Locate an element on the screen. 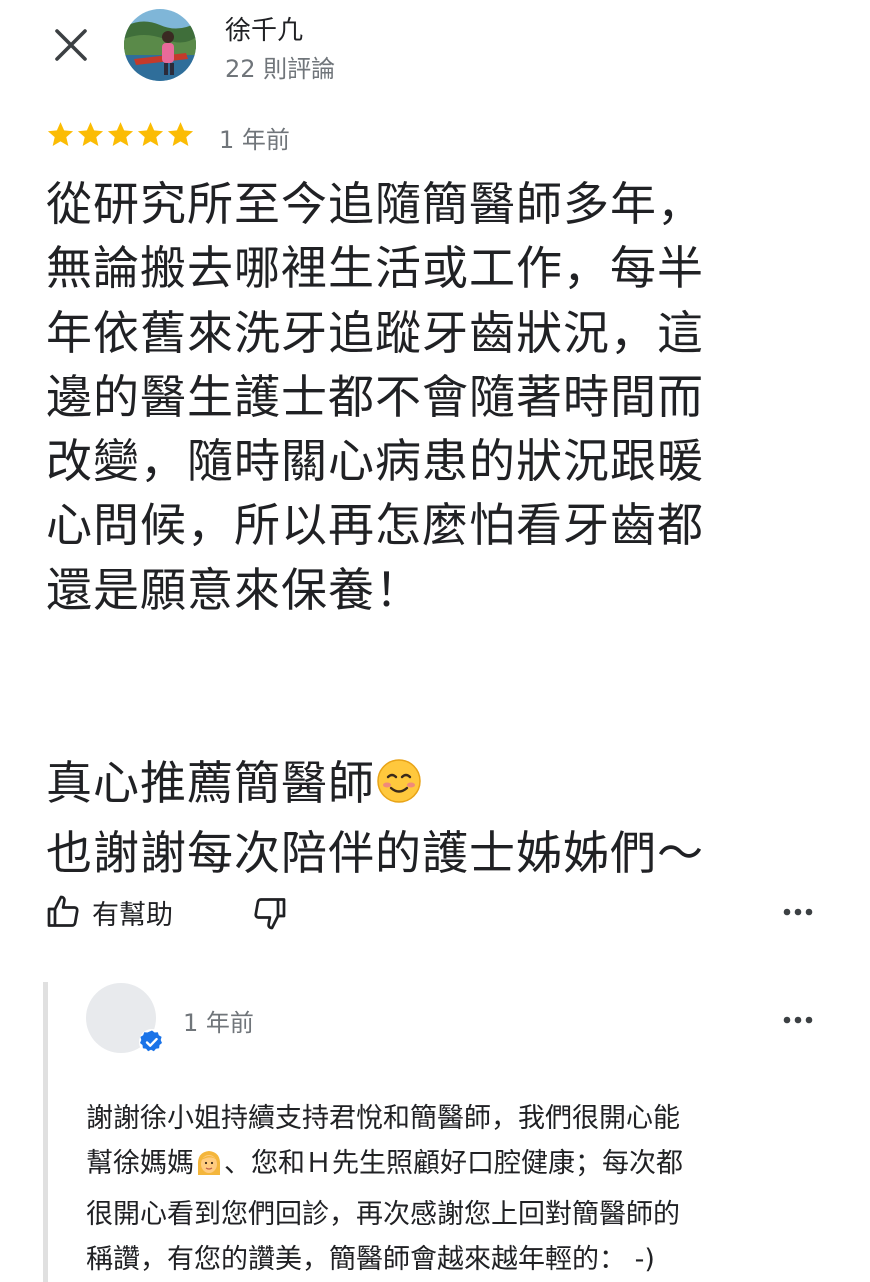  helpful-button: 有幫助 is located at coordinates (109, 912).